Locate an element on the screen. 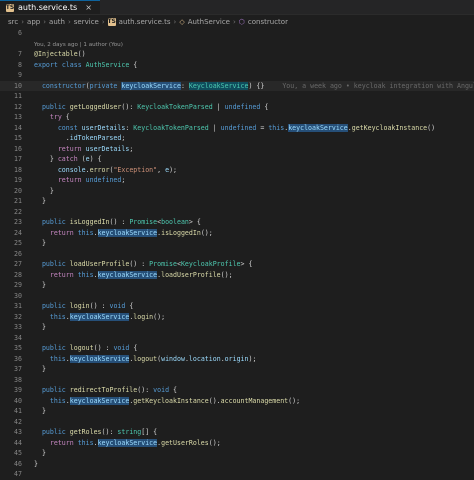 The width and height of the screenshot is (474, 480). code-line: 15 .idTokenParsed; is located at coordinates (237, 138).